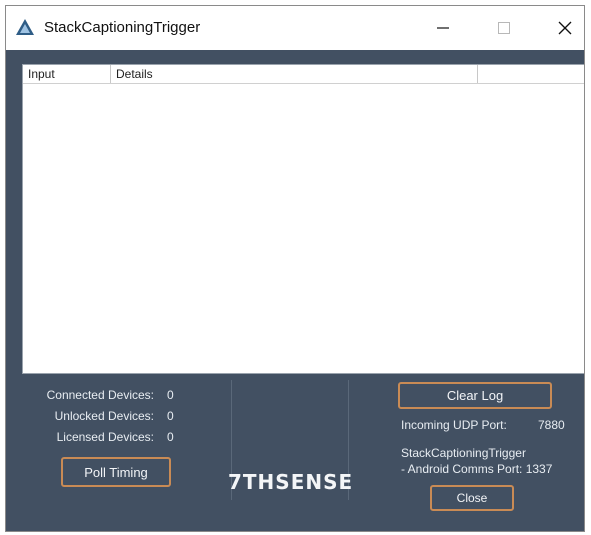 The height and width of the screenshot is (535, 591). I want to click on licensed-devices-label: Licensed Devices:, so click(105, 437).